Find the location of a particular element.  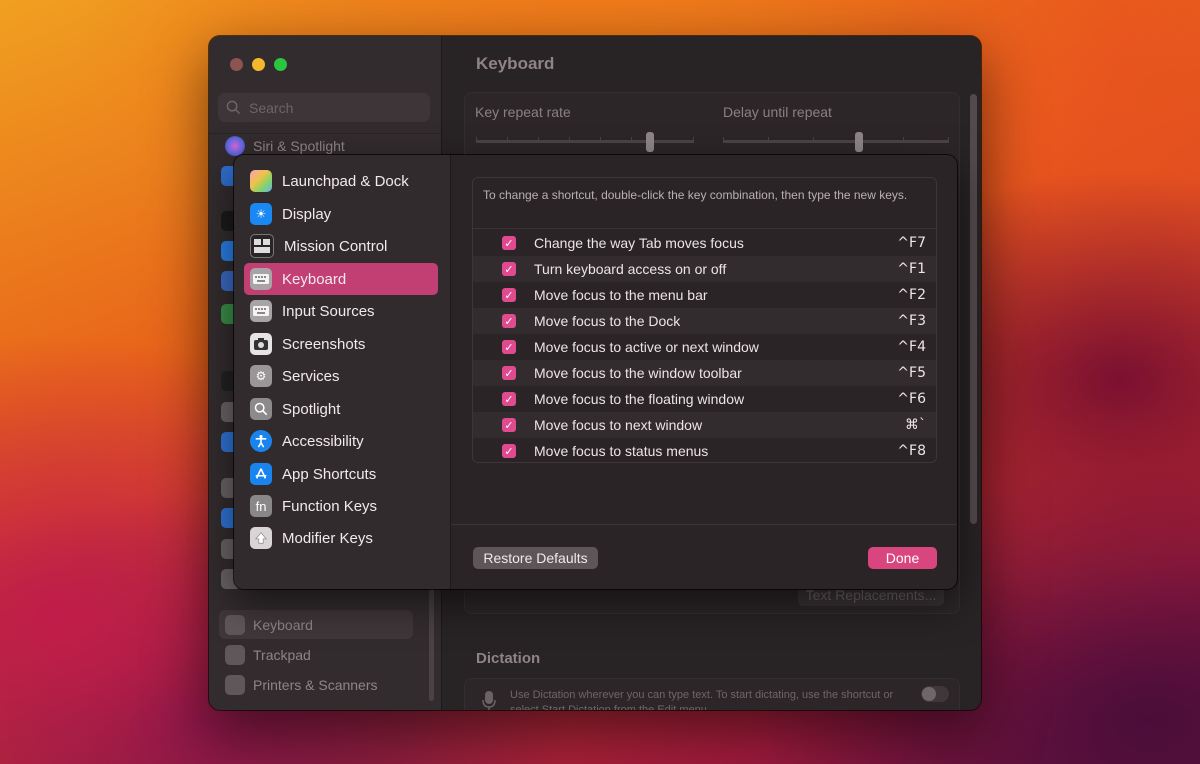

done-button: Done is located at coordinates (902, 558).